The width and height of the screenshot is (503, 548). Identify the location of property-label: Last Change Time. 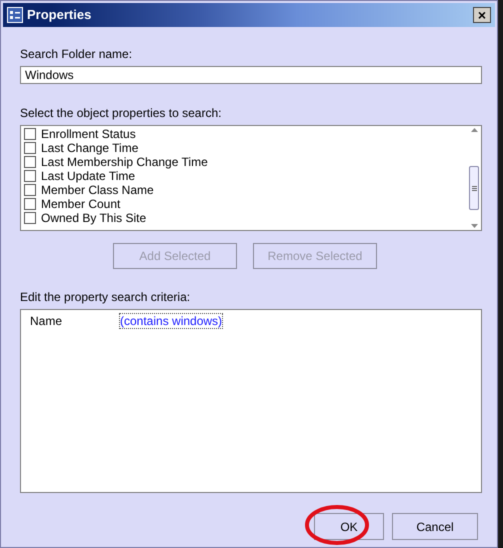
(89, 148).